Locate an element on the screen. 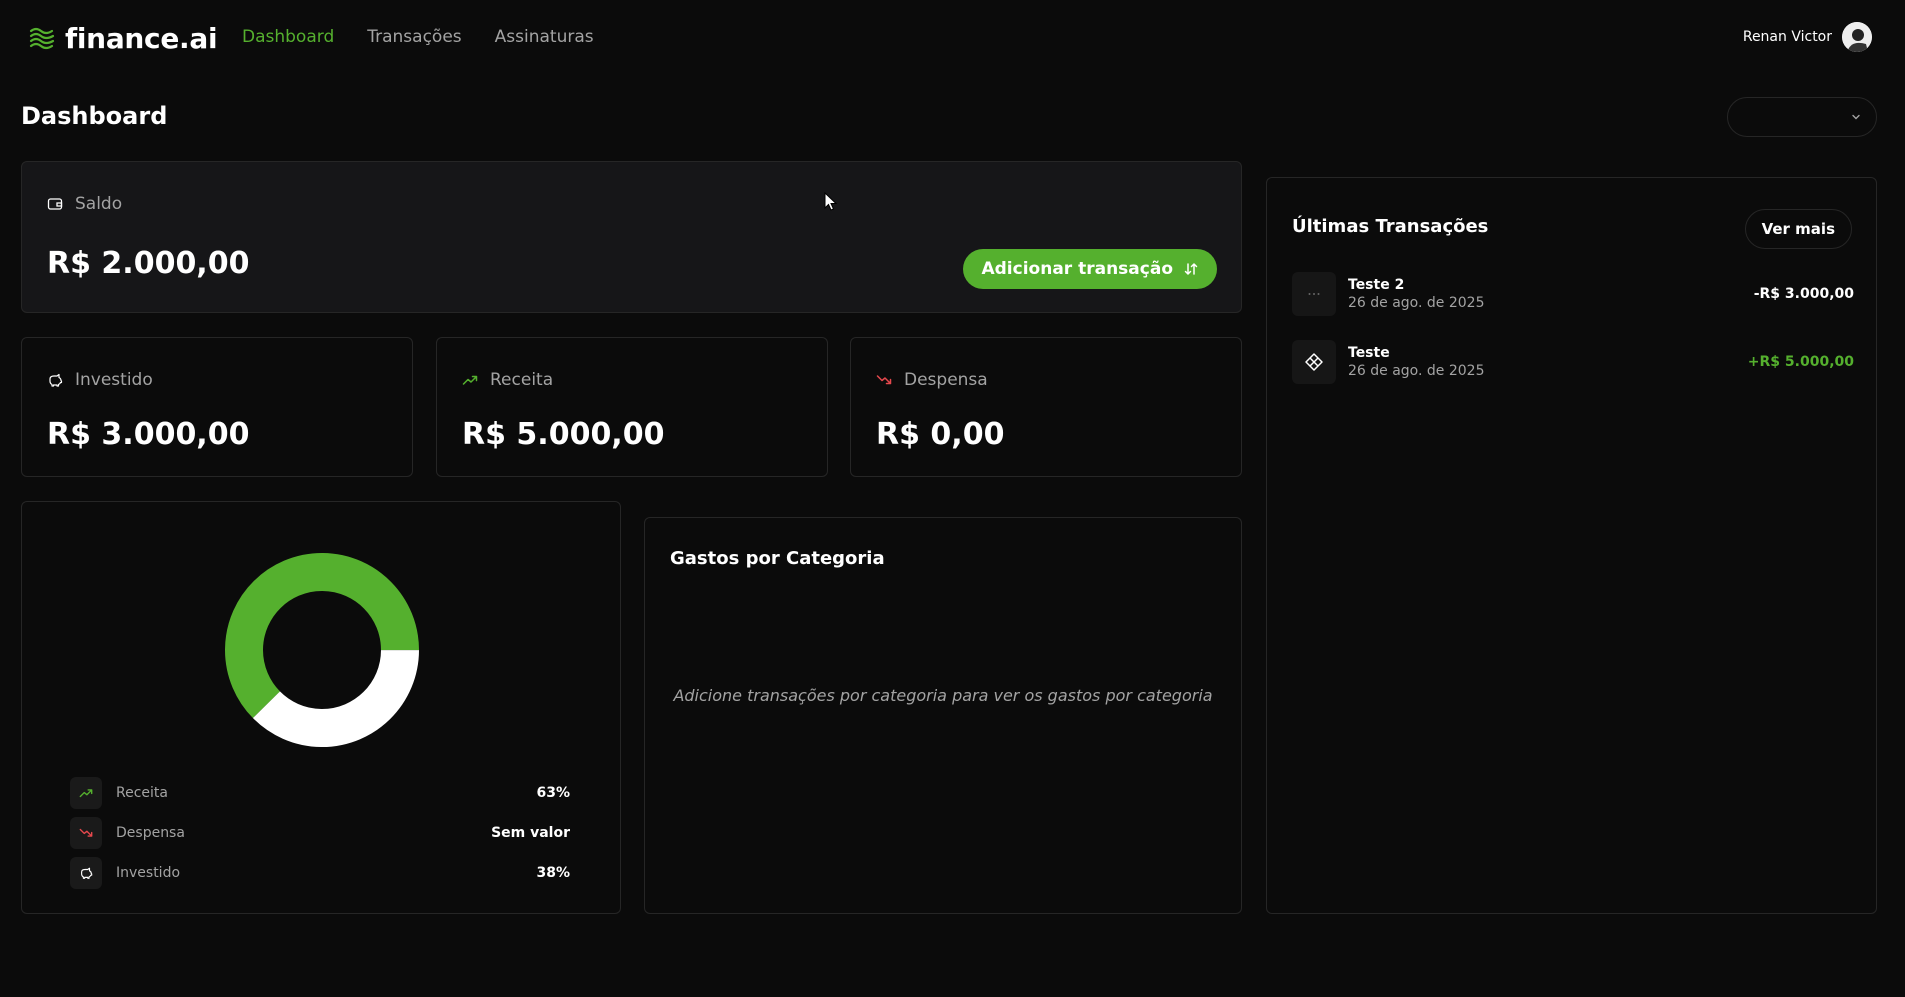 This screenshot has height=997, width=1905. chevron-down-icon is located at coordinates (1856, 117).